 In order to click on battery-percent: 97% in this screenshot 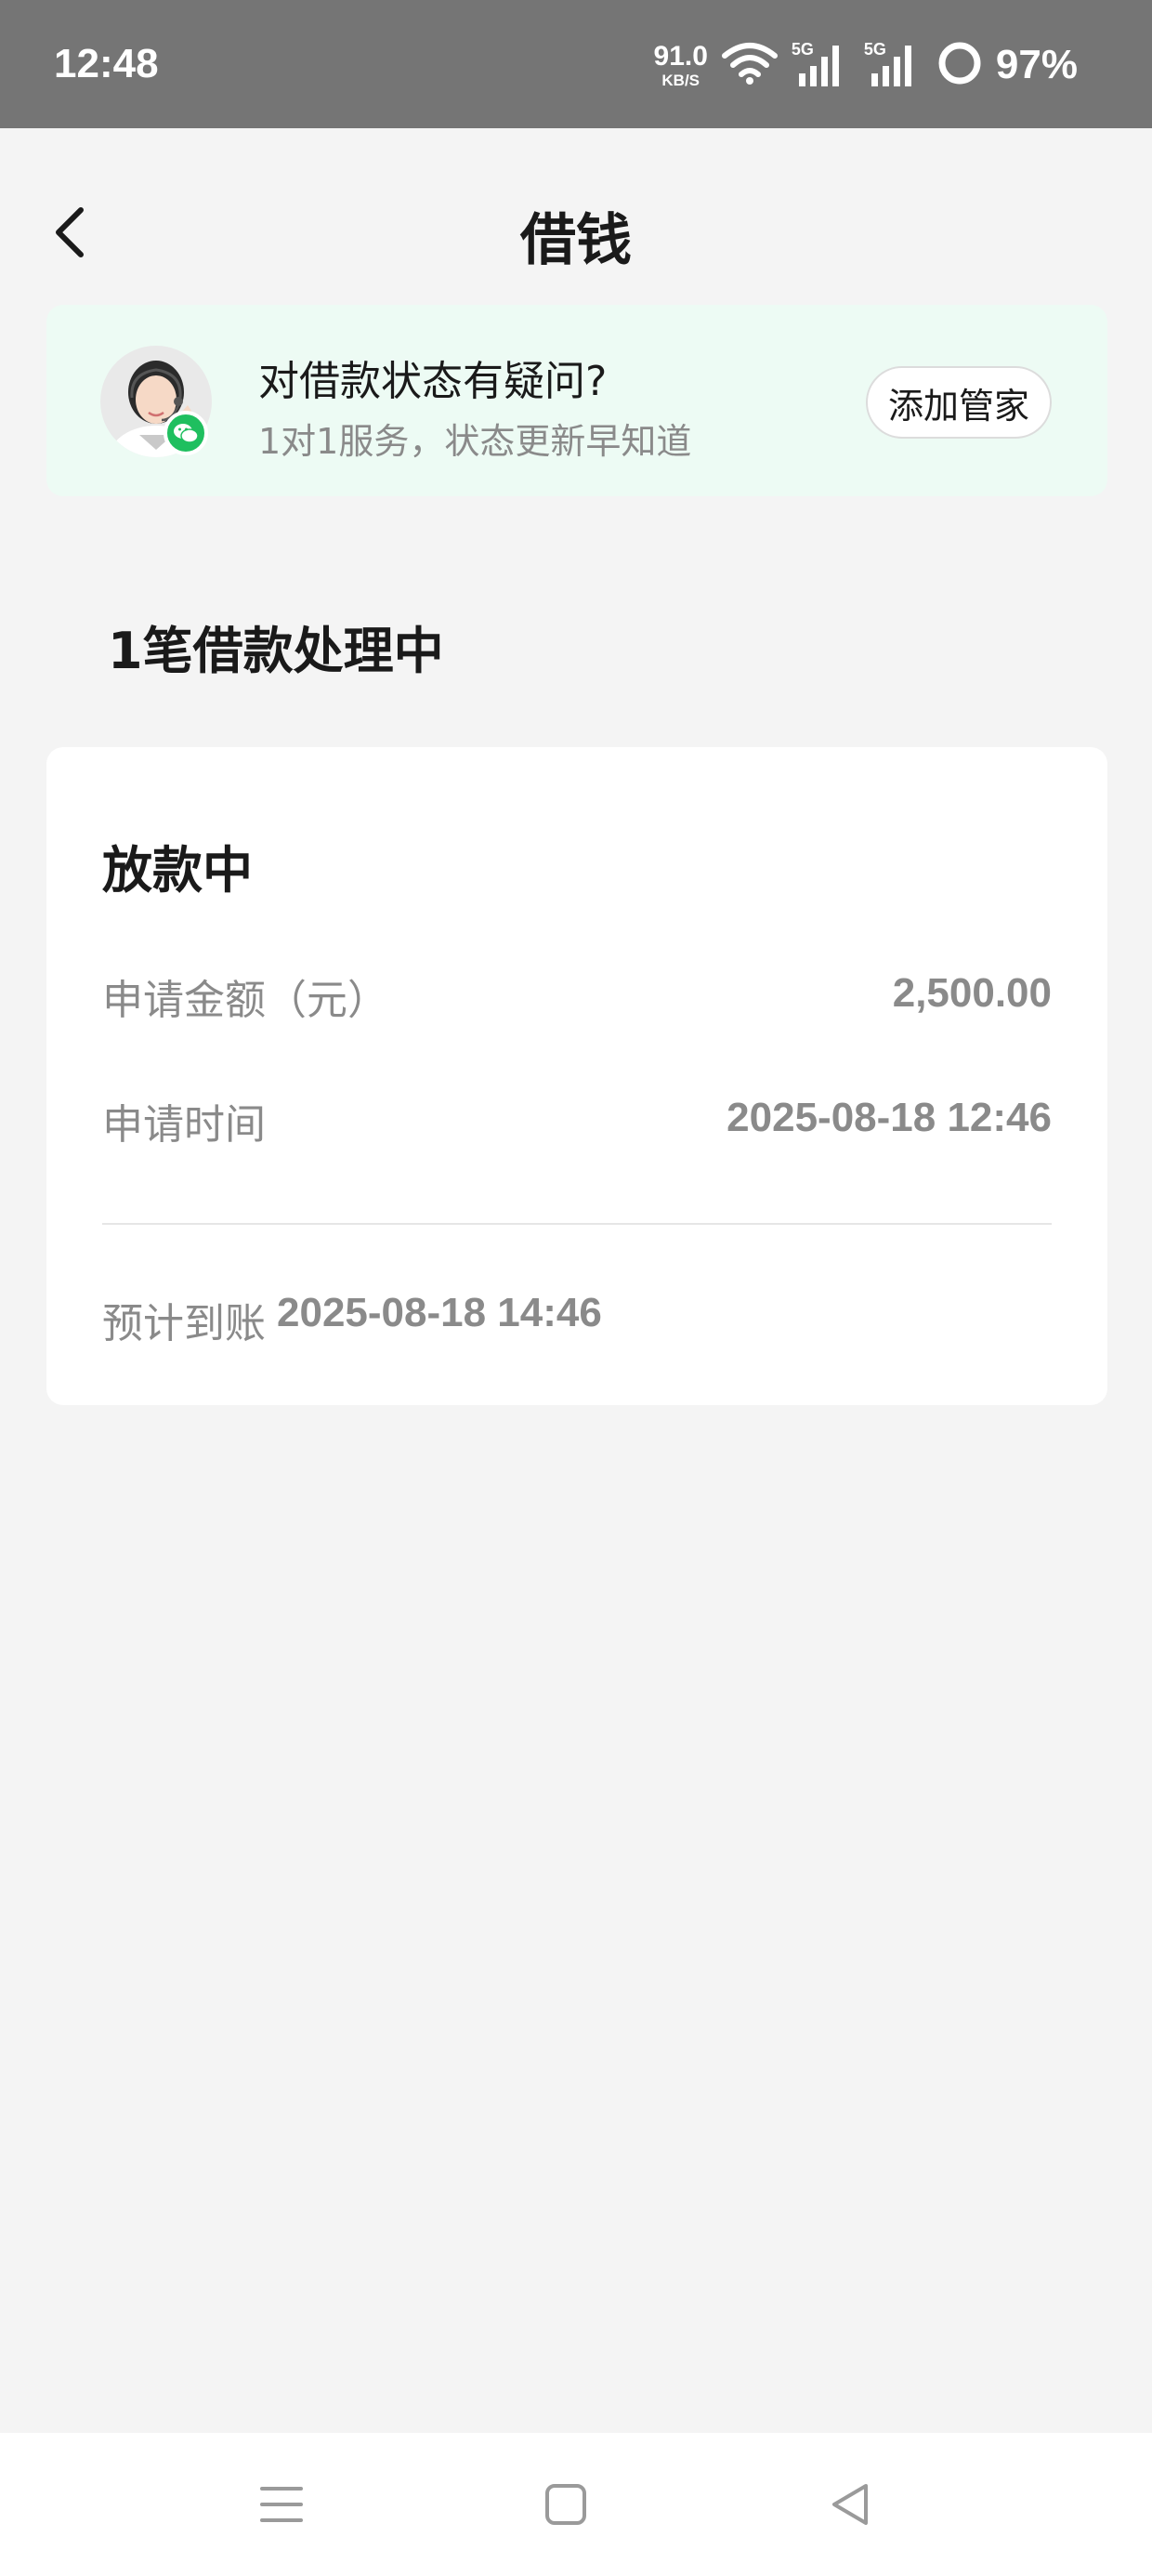, I will do `click(1036, 64)`.